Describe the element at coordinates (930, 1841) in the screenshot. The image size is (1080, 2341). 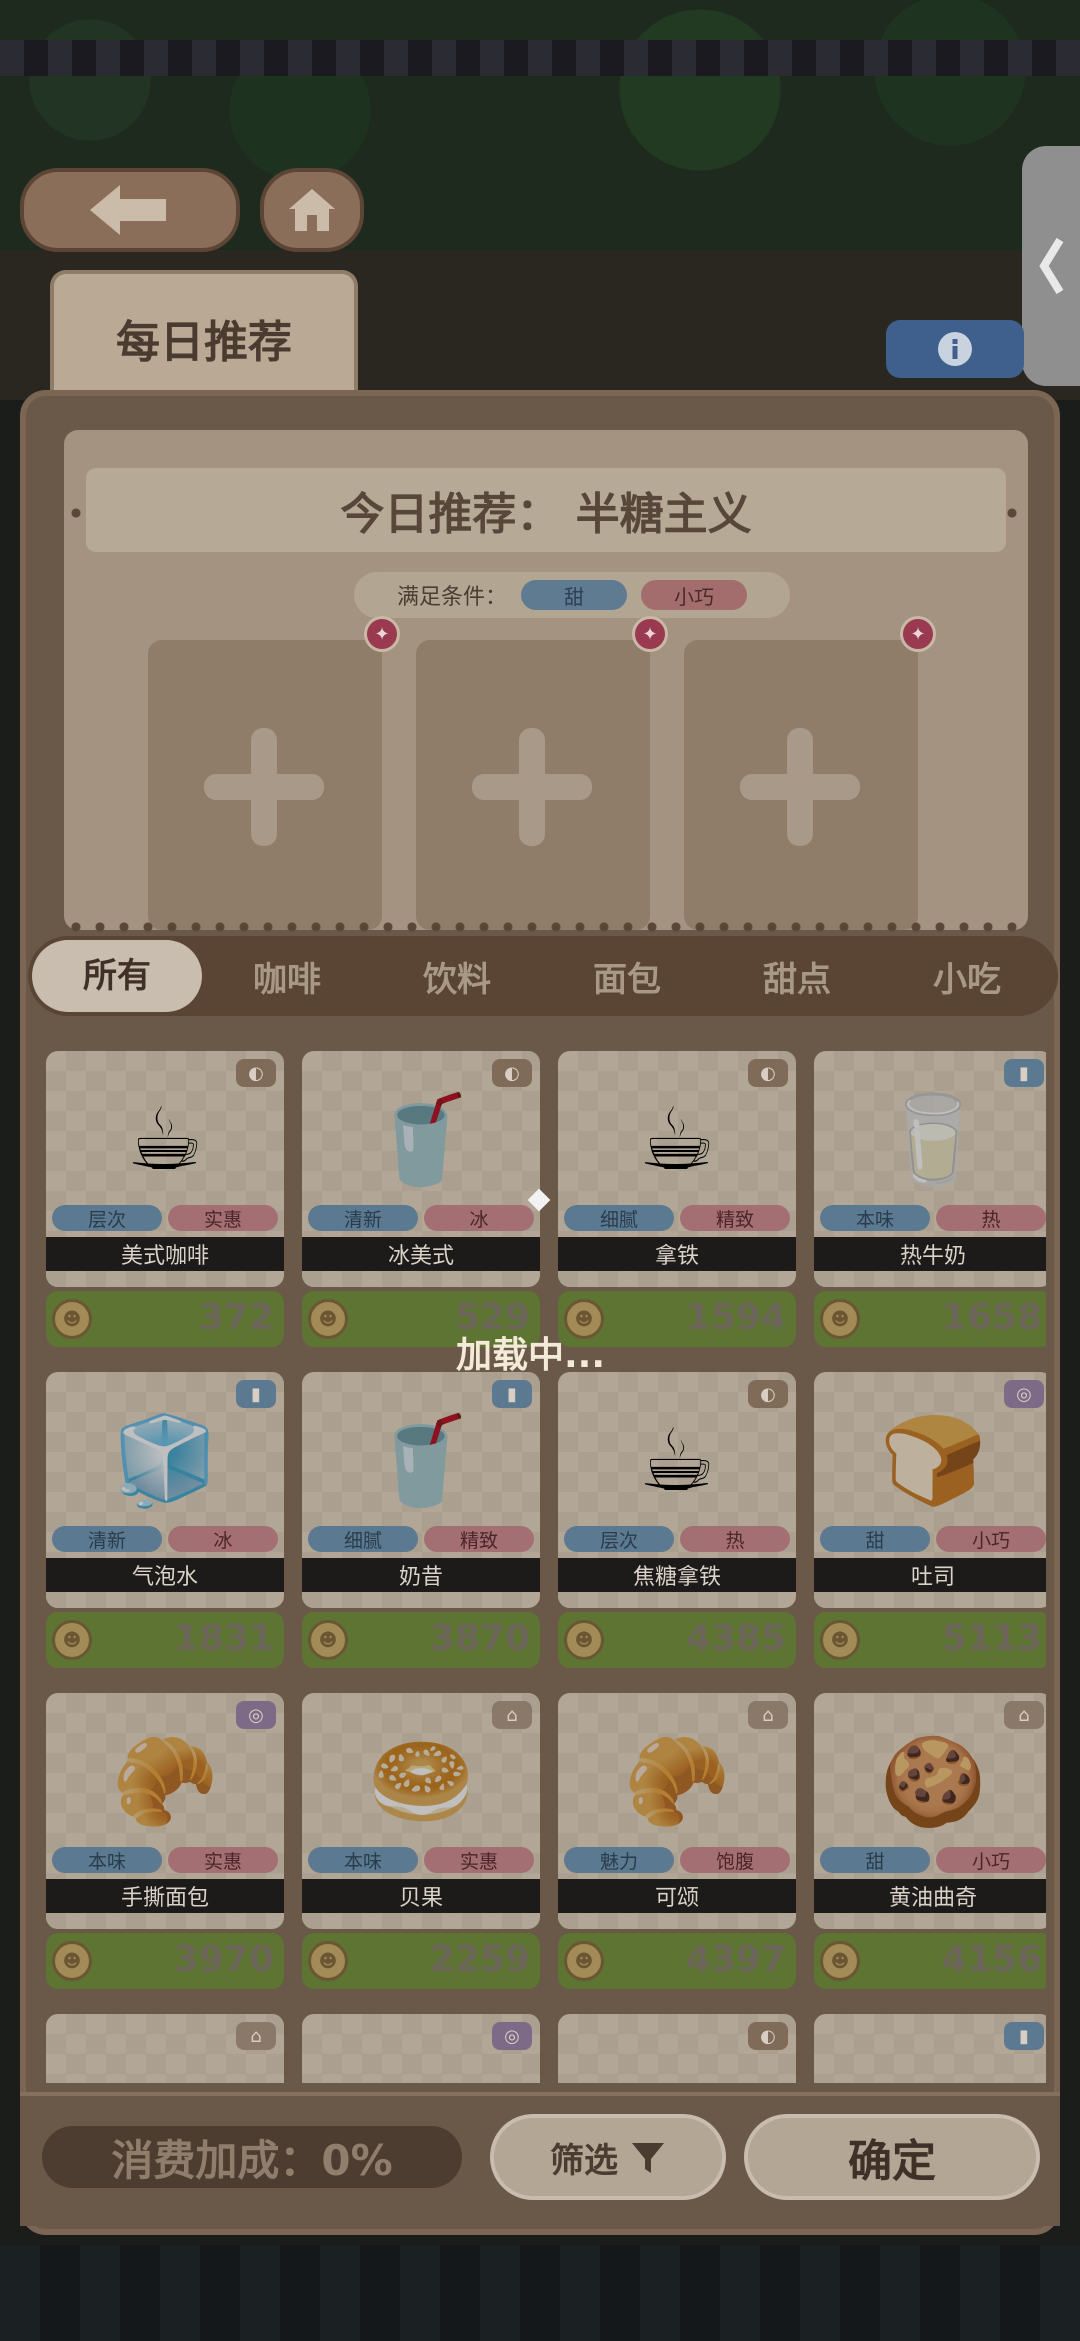
I see `menu-item-card: ⌂ 🍪 甜小巧 黄油曲奇 ☻ 4156` at that location.